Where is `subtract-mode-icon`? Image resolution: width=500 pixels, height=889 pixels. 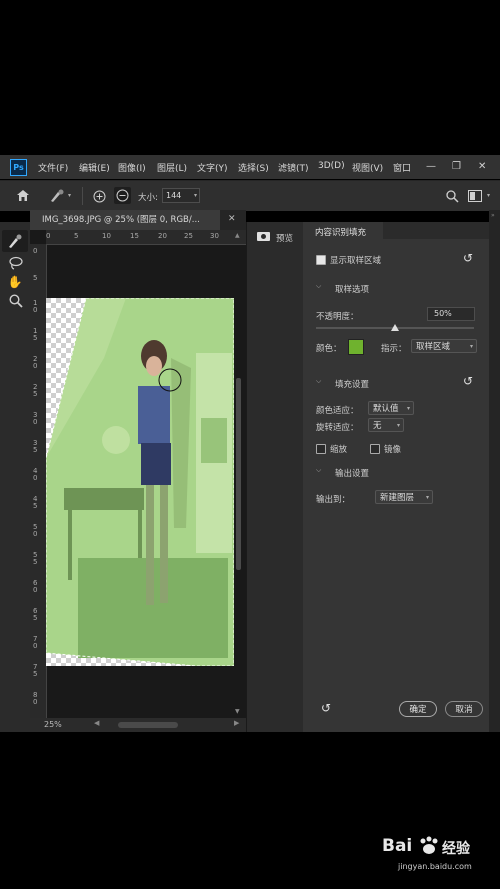 subtract-mode-icon is located at coordinates (122, 195).